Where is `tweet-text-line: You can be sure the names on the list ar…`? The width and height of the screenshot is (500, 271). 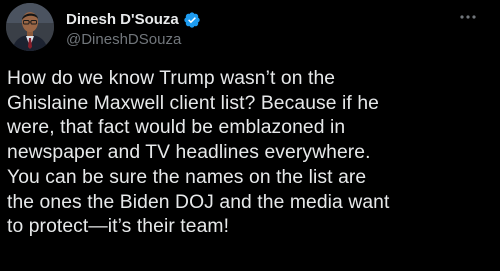
tweet-text-line: You can be sure the names on the list ar… is located at coordinates (187, 177).